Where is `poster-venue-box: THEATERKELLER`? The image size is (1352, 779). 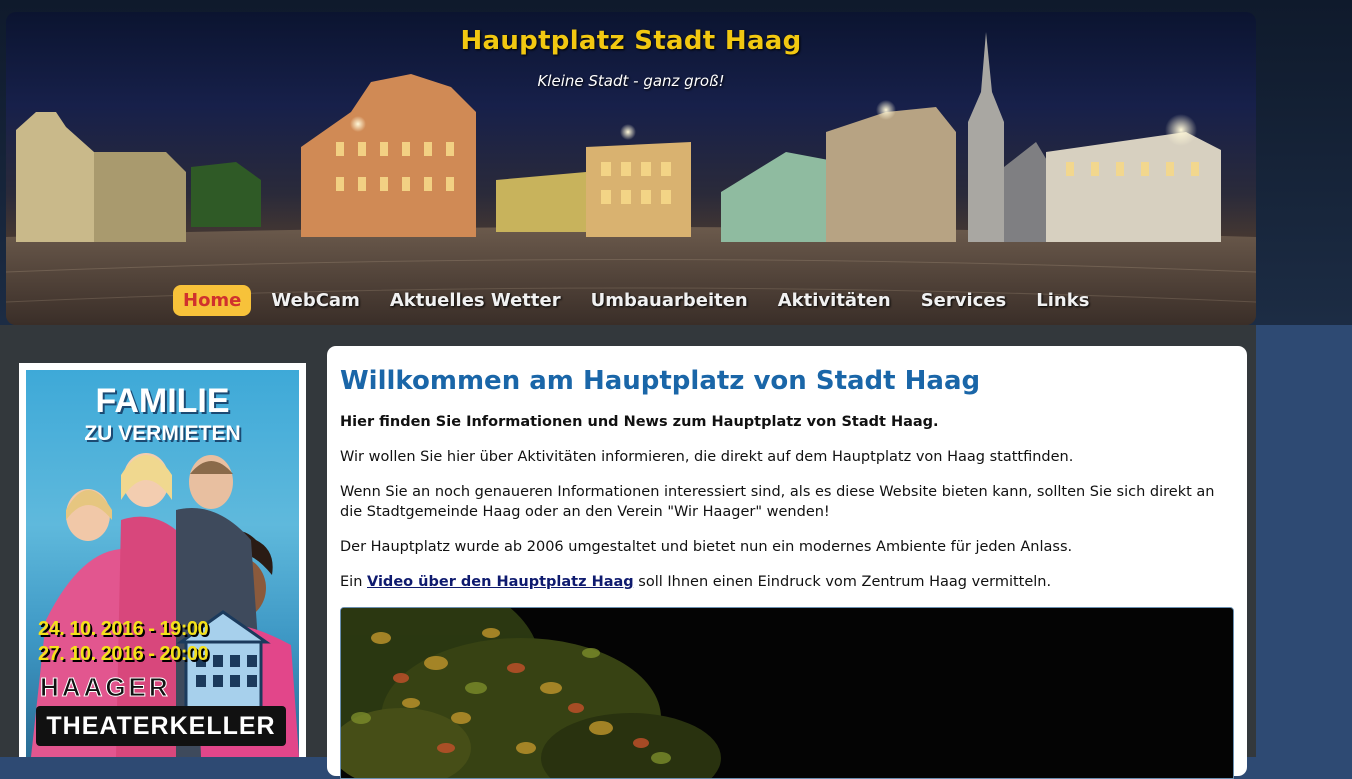
poster-venue-box: THEATERKELLER is located at coordinates (161, 726).